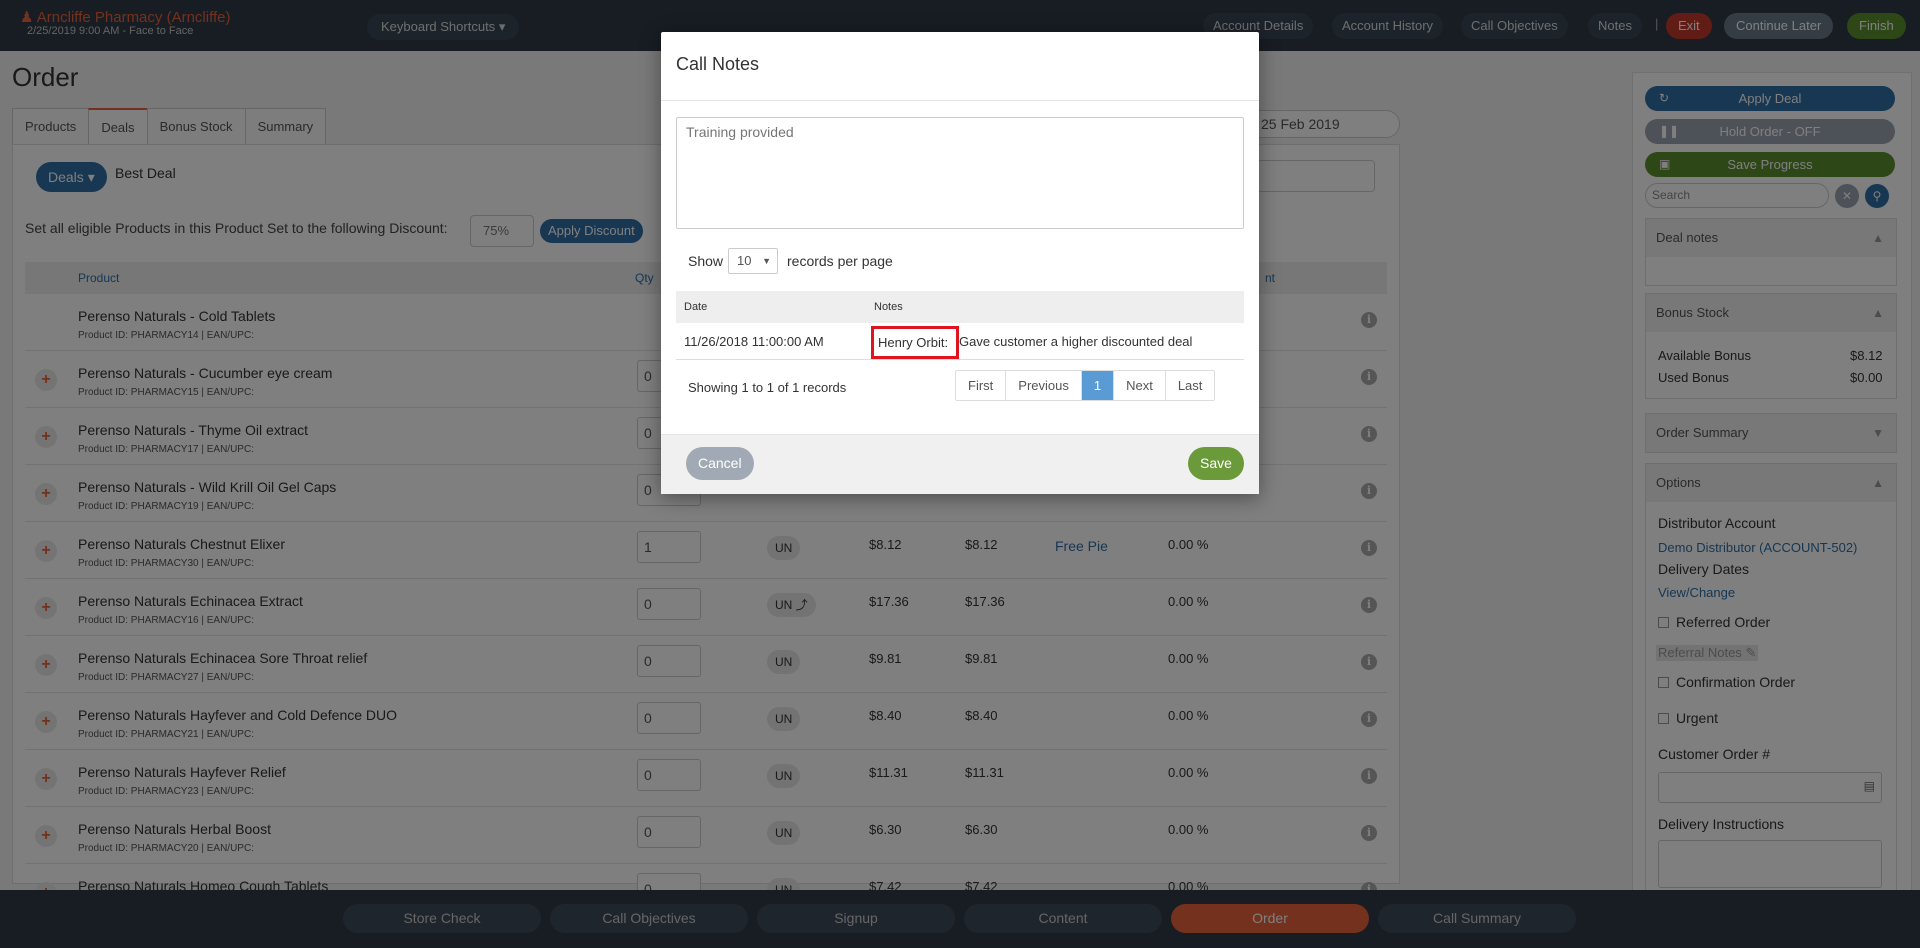  I want to click on save-button: Save, so click(1216, 463).